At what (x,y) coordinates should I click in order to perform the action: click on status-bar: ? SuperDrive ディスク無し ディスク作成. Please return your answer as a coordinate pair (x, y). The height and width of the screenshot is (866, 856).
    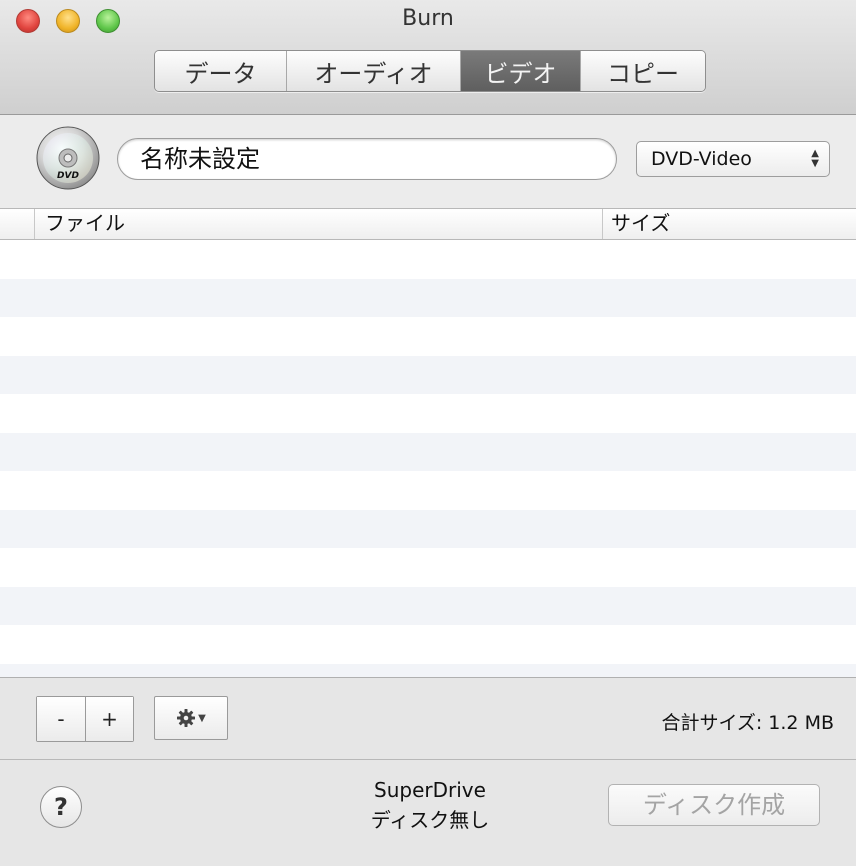
    Looking at the image, I should click on (428, 812).